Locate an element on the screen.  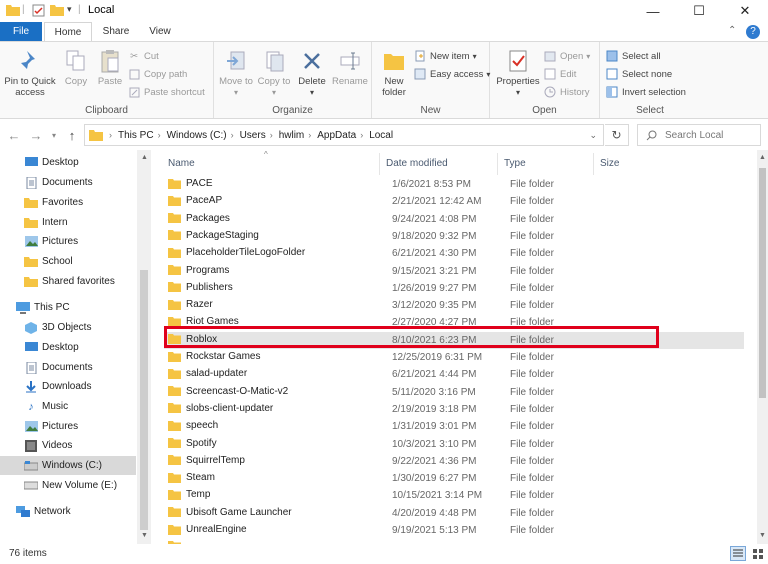
nav-item-documents: Documents is located at coordinates (68, 367).